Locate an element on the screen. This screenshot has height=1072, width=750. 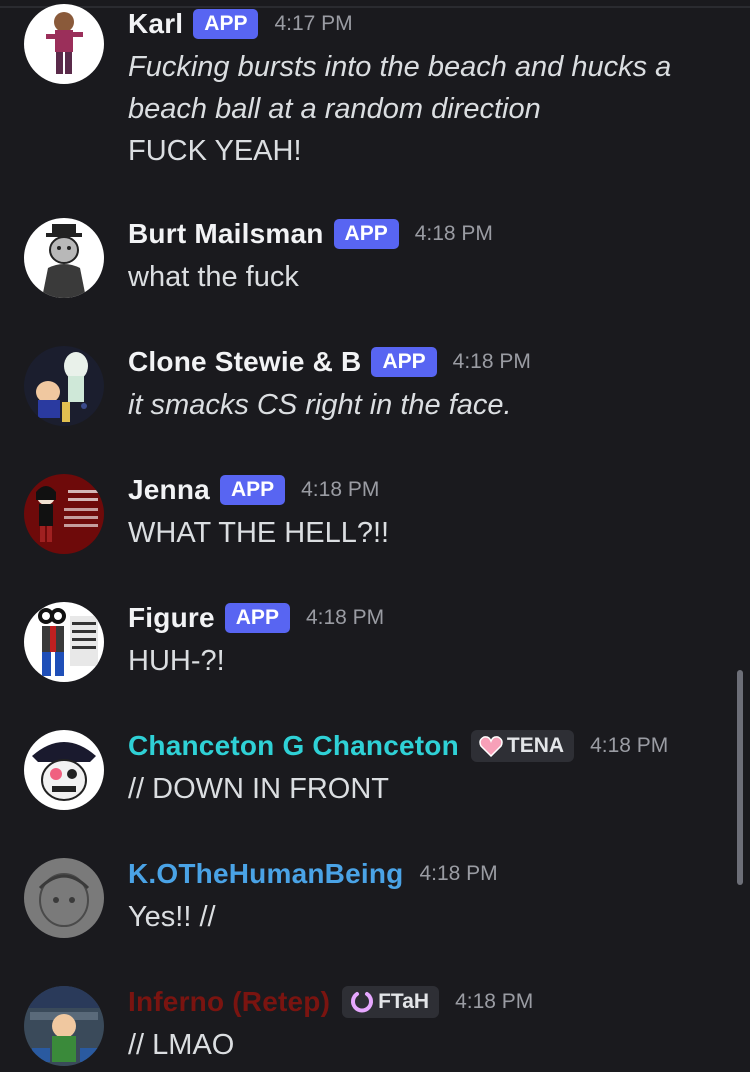
username: Burt Mailsman is located at coordinates (226, 234).